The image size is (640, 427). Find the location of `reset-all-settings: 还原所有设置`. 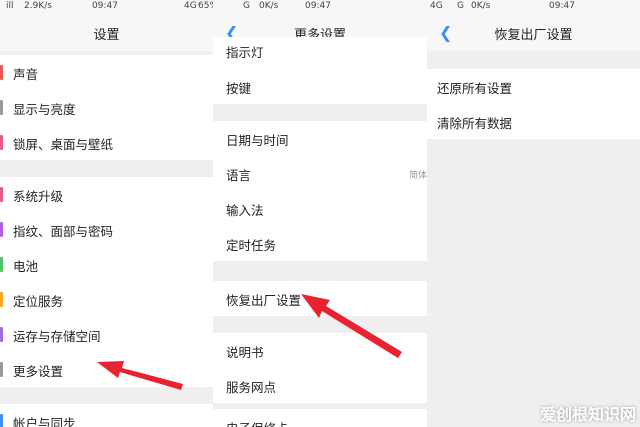

reset-all-settings: 还原所有设置 is located at coordinates (533, 86).